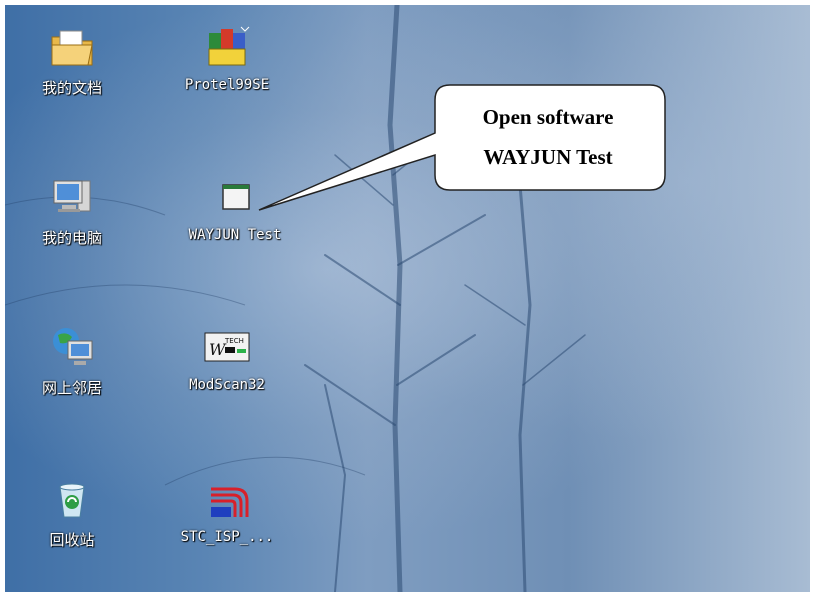  I want to click on icon-label-network-places: 网上邻居, so click(71, 388).